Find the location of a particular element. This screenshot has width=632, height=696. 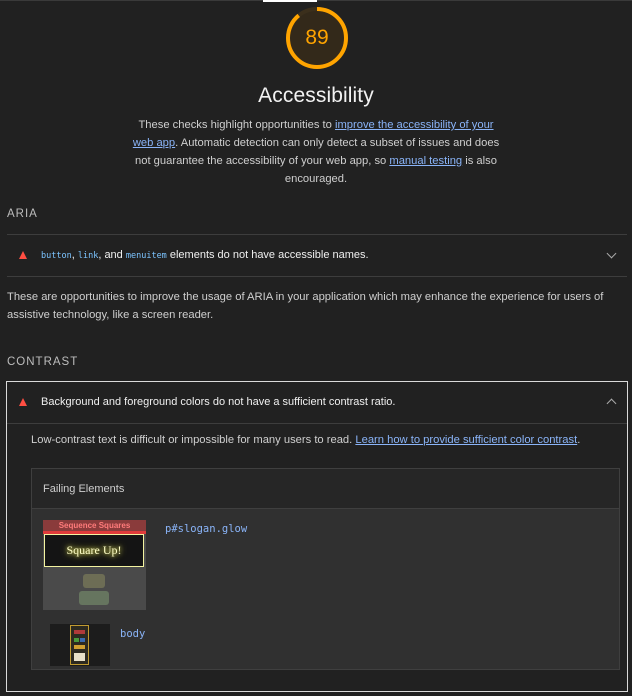

element-selector: body is located at coordinates (132, 634).